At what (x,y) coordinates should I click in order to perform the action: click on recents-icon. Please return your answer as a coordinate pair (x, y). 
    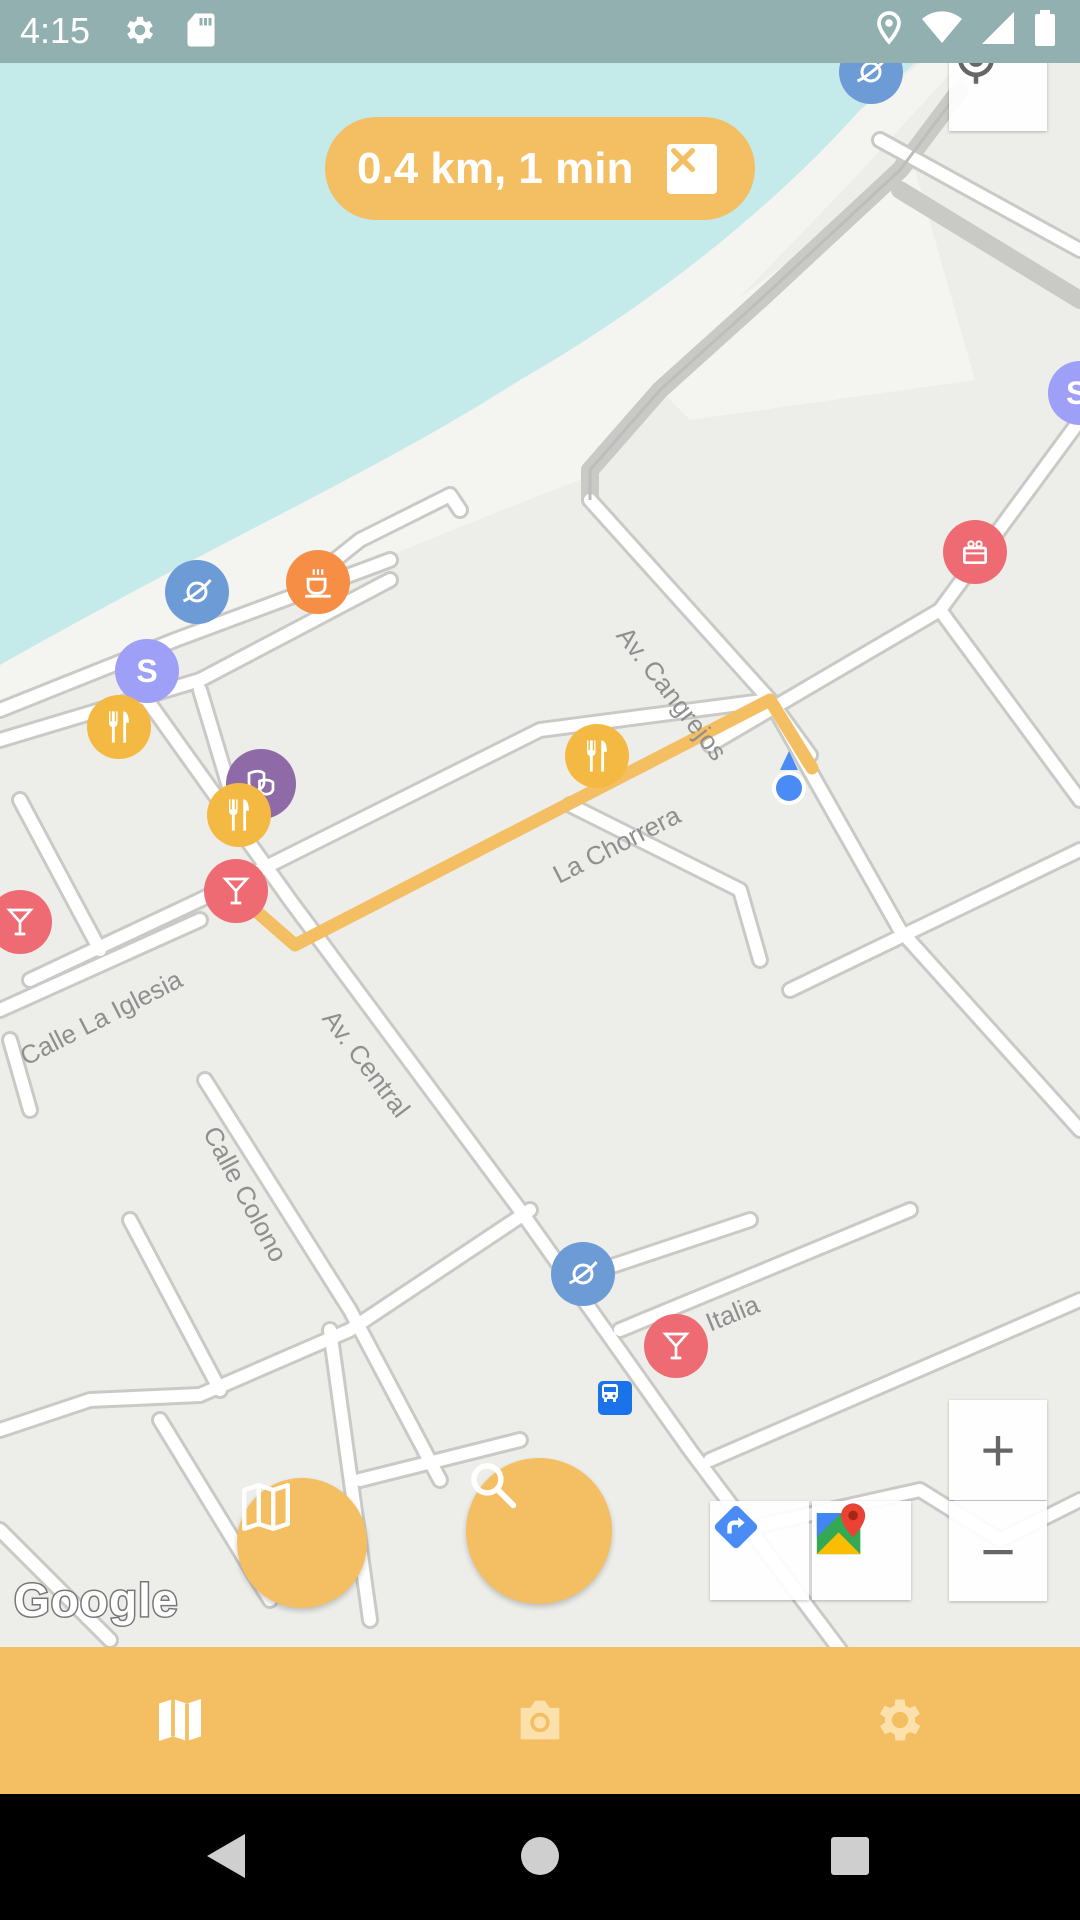
    Looking at the image, I should click on (850, 1856).